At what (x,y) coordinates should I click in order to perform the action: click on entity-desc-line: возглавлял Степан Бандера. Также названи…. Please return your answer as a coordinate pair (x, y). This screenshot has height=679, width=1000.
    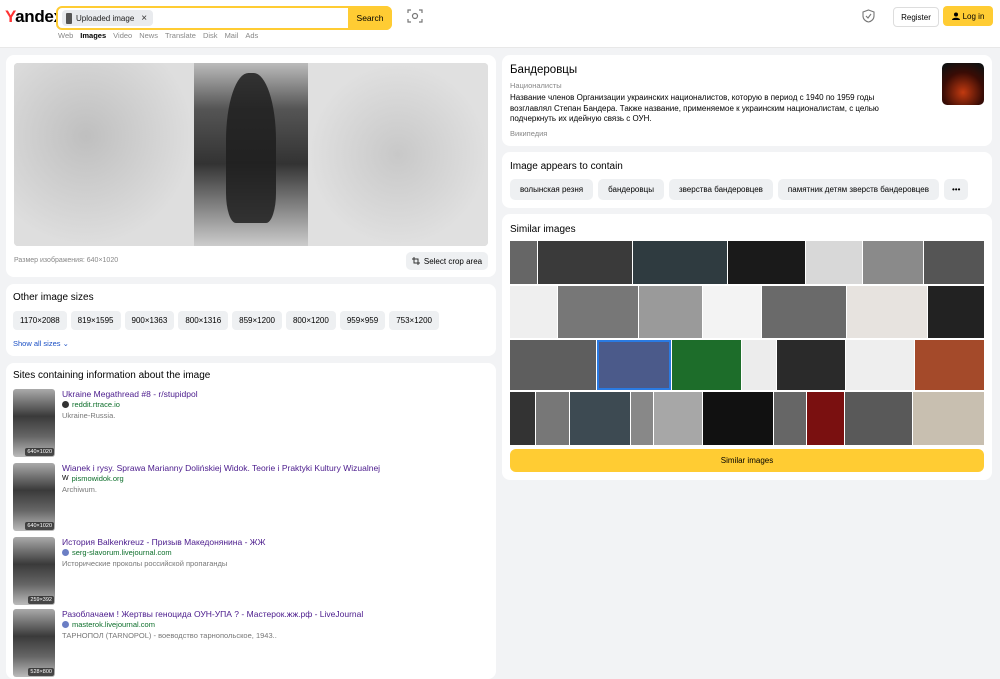
    Looking at the image, I should click on (694, 108).